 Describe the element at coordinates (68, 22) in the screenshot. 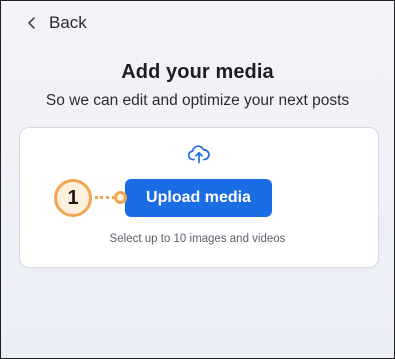

I see `back-label: Back` at that location.